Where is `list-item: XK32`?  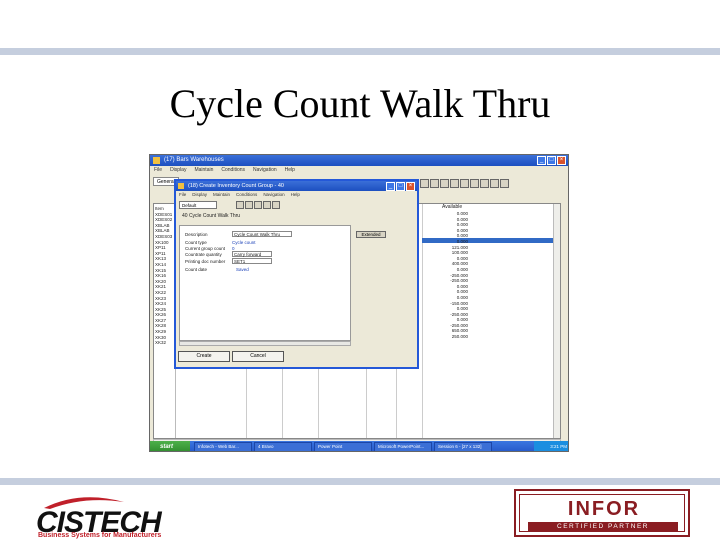 list-item: XK32 is located at coordinates (165, 343).